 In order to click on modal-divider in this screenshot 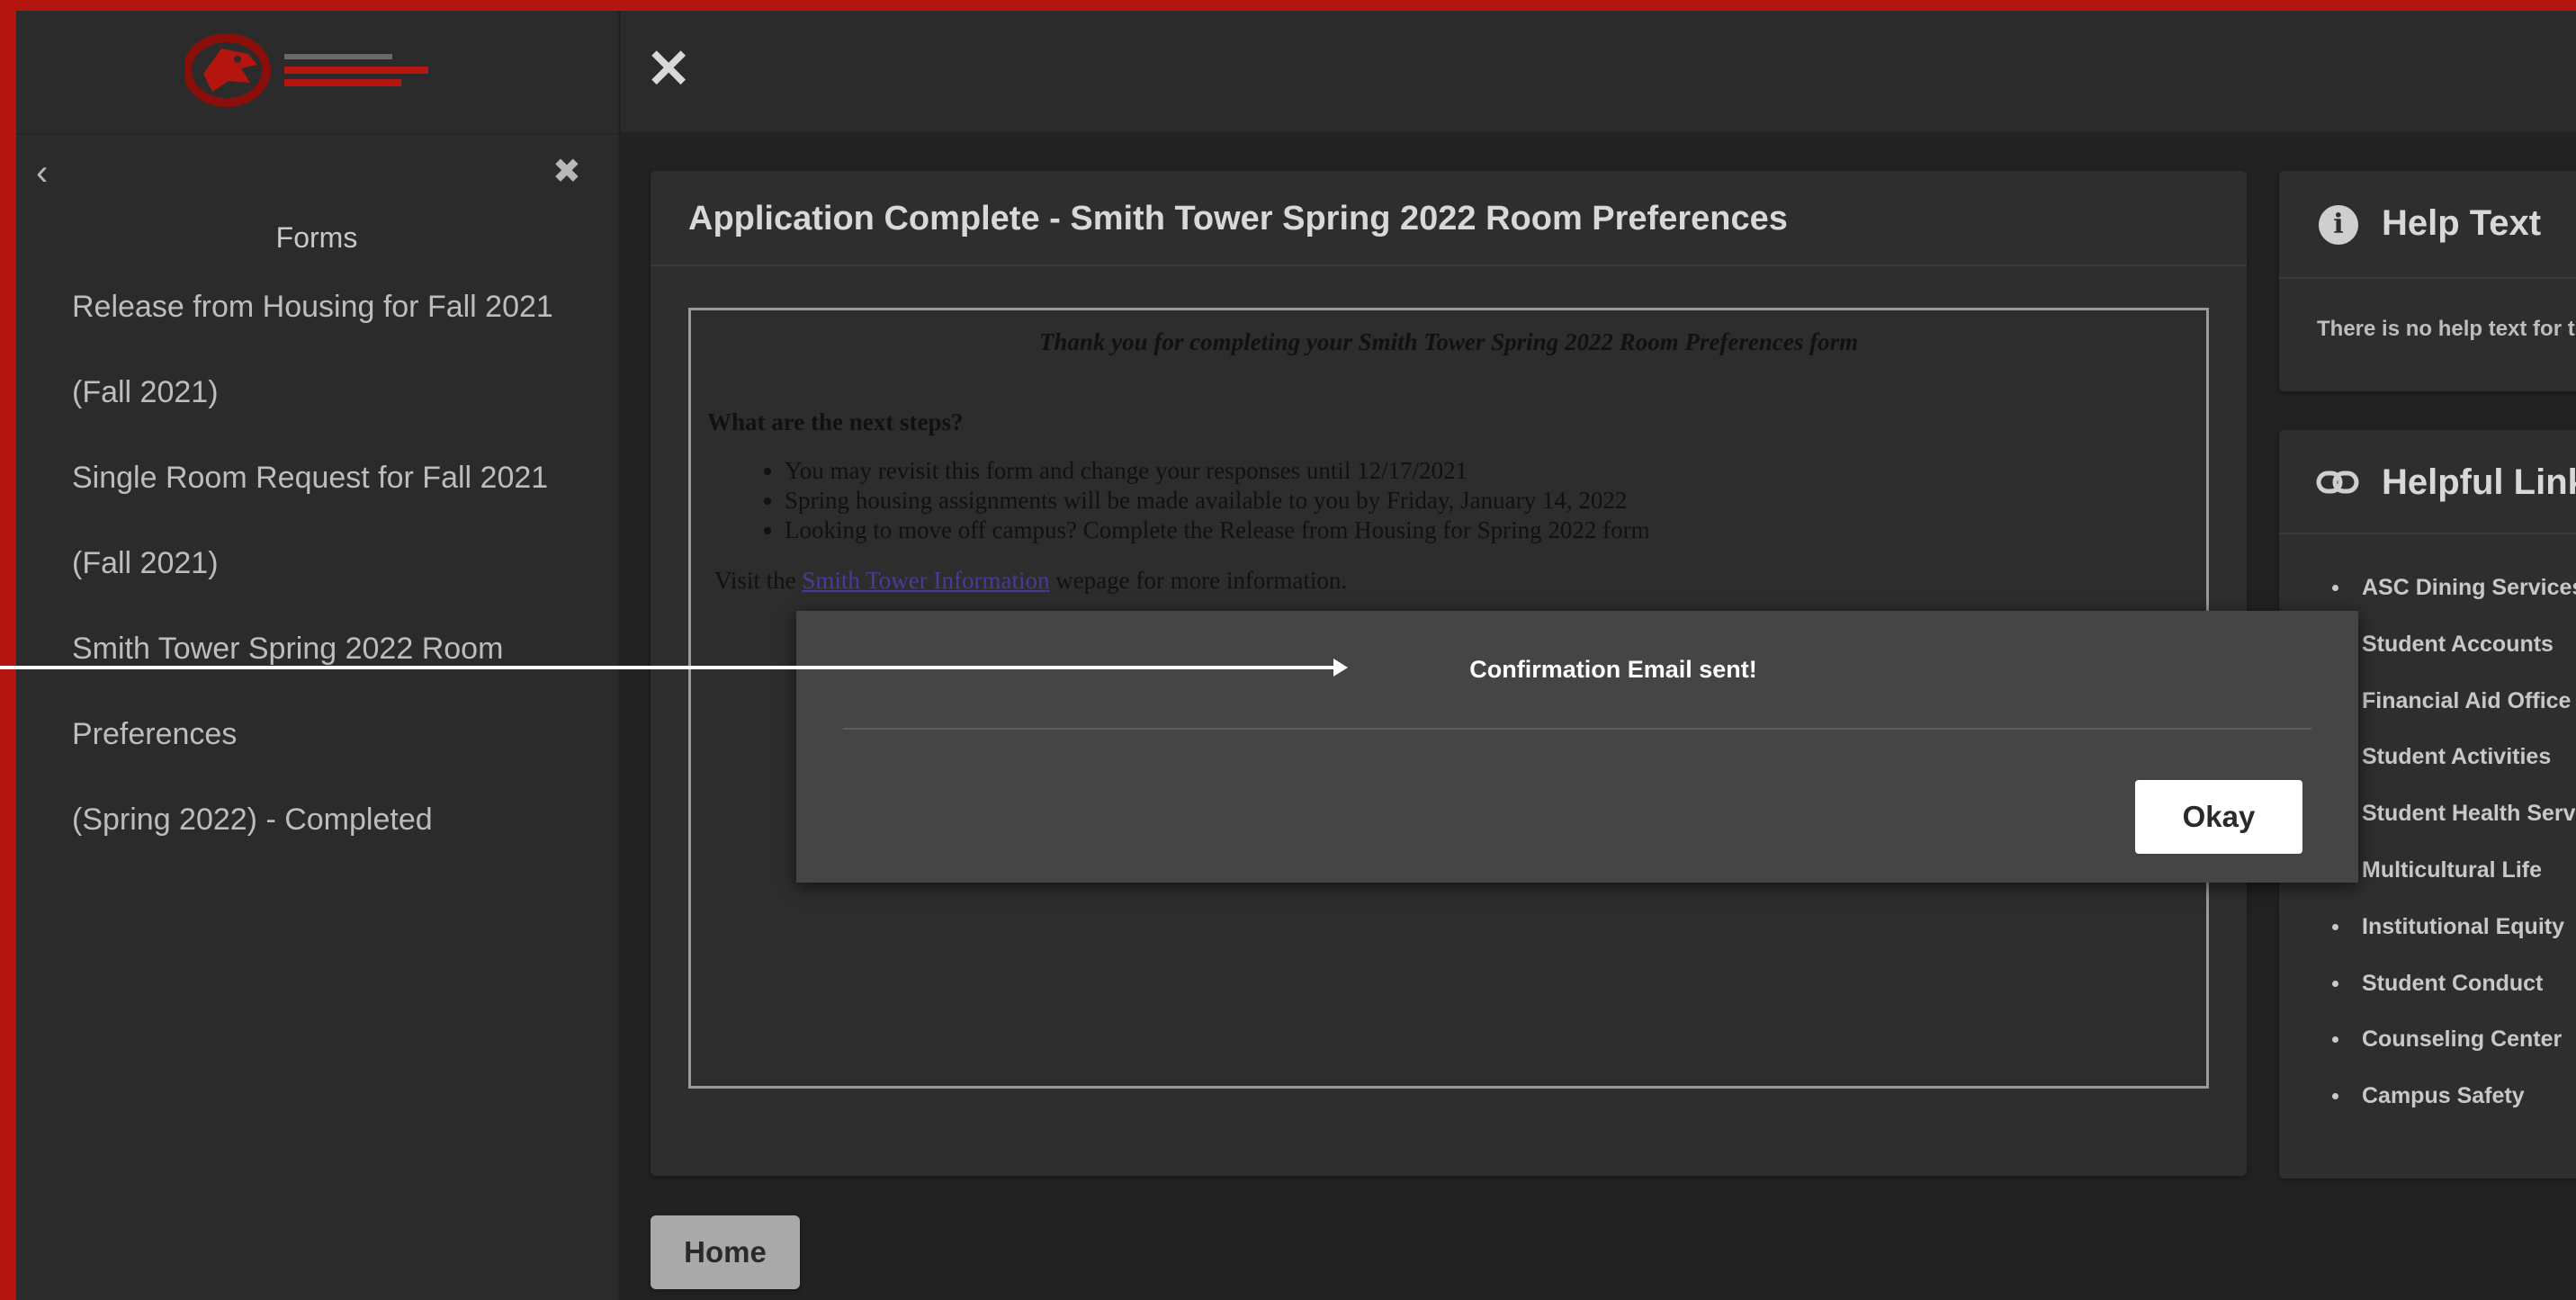, I will do `click(1577, 729)`.